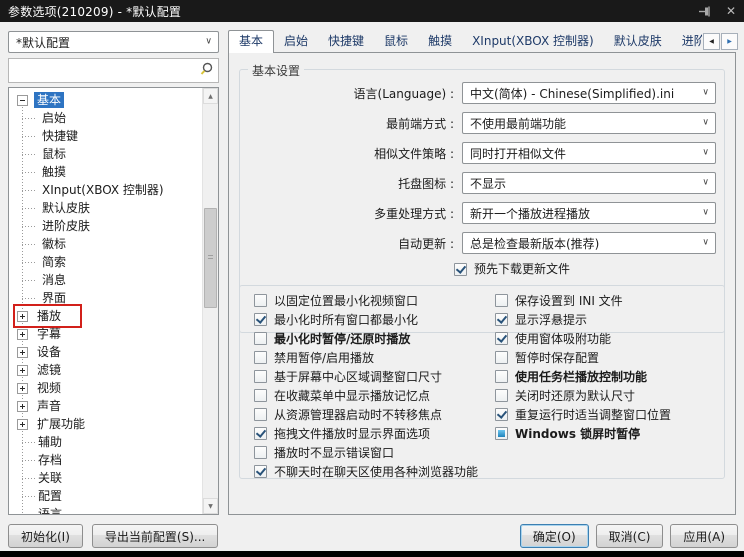 The height and width of the screenshot is (557, 744). What do you see at coordinates (210, 258) in the screenshot?
I see `scrollbar-thumb` at bounding box center [210, 258].